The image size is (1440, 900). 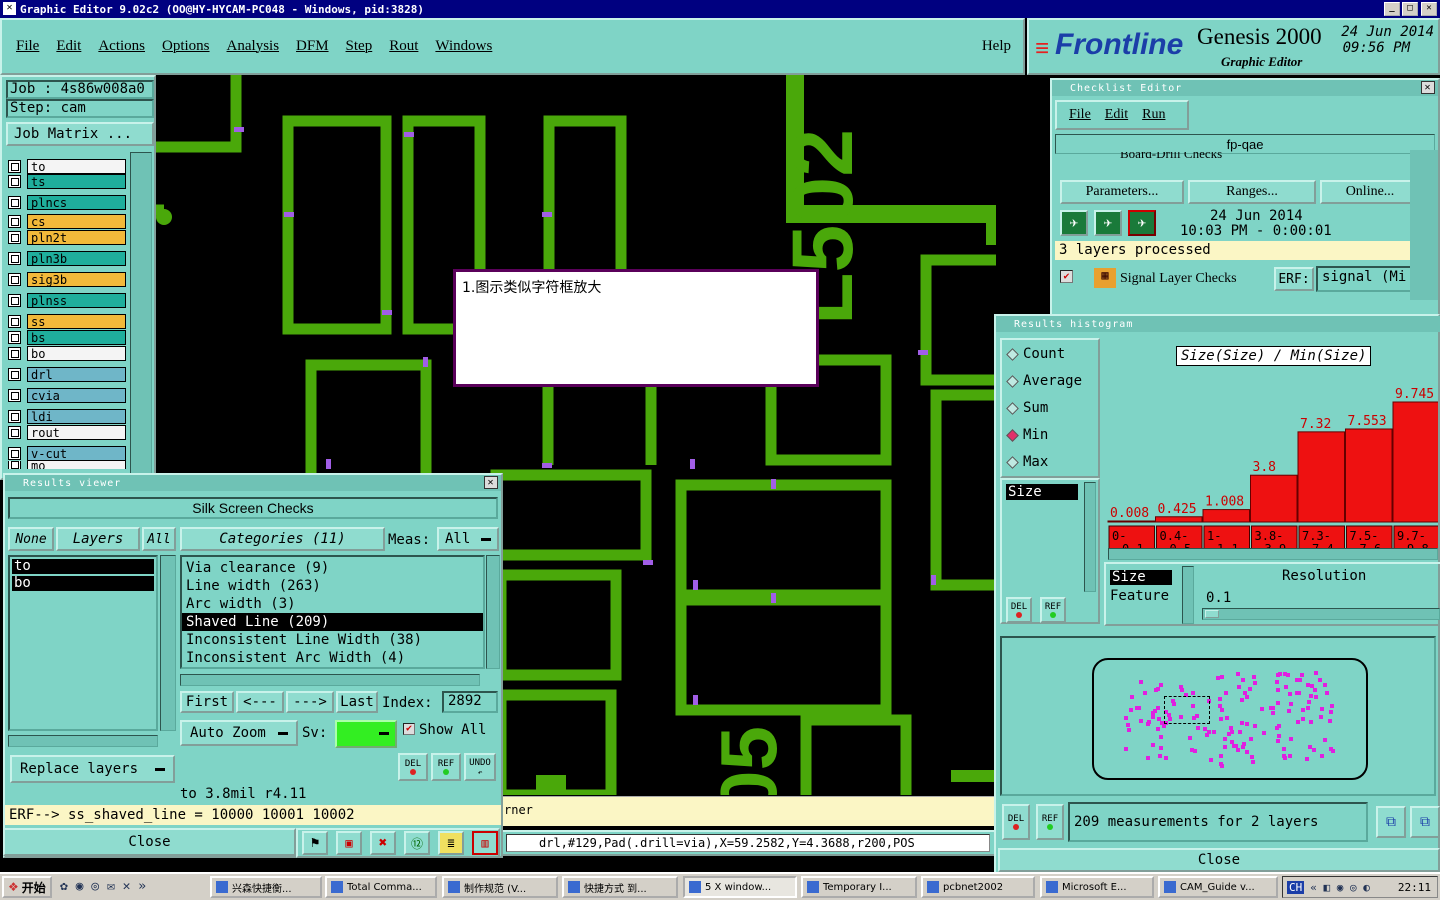 I want to click on rv-layer-scrollbar, so click(x=168, y=643).